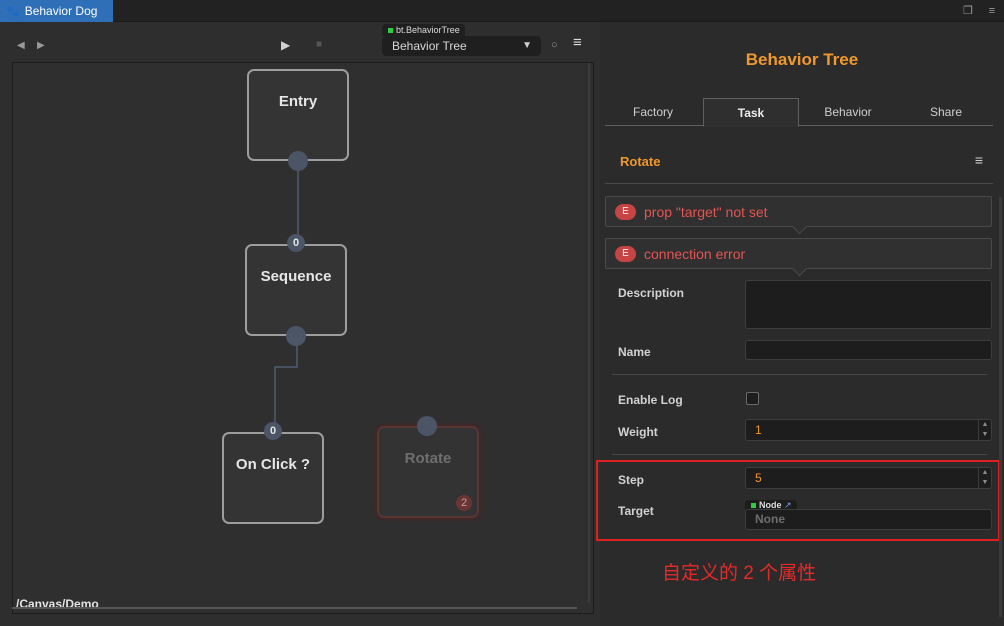 The width and height of the screenshot is (1004, 626). I want to click on sequence-output-port, so click(296, 336).